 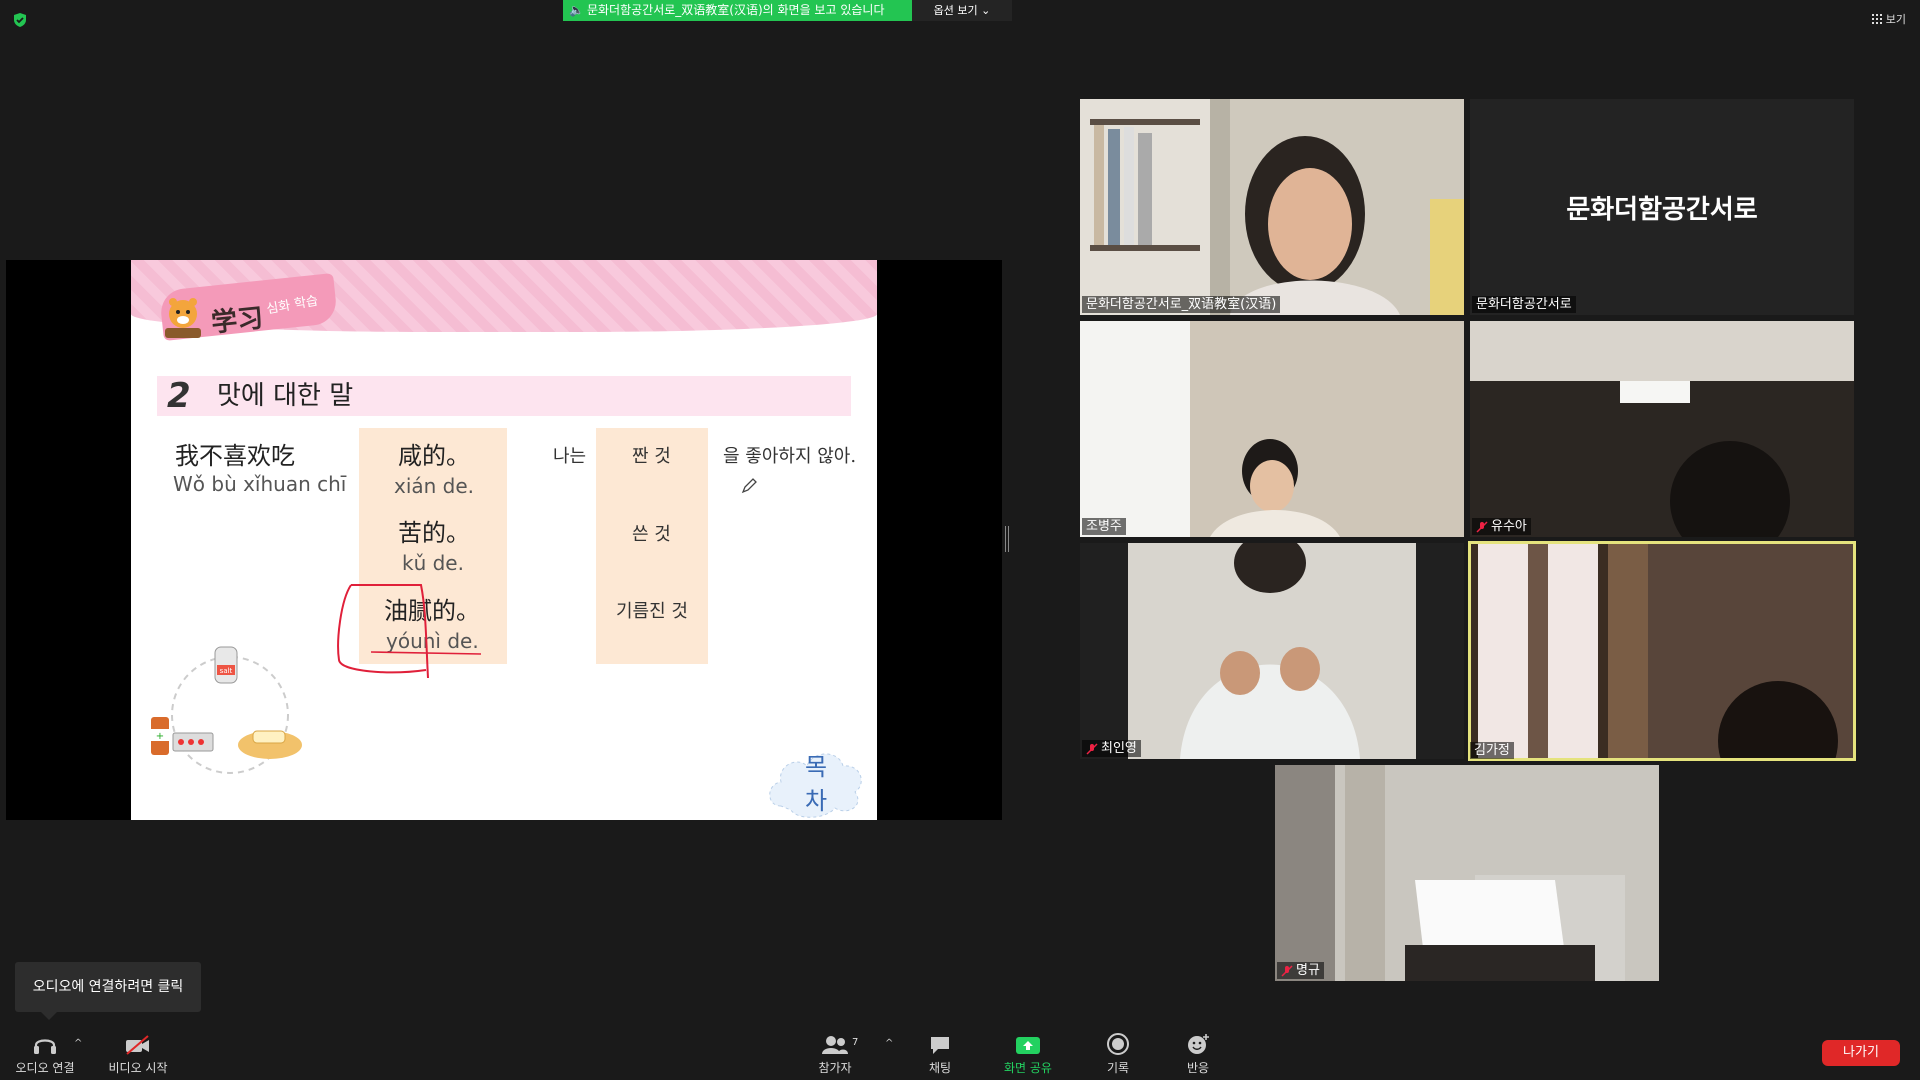 What do you see at coordinates (45, 1068) in the screenshot?
I see `join-audio-label: 오디오 연결` at bounding box center [45, 1068].